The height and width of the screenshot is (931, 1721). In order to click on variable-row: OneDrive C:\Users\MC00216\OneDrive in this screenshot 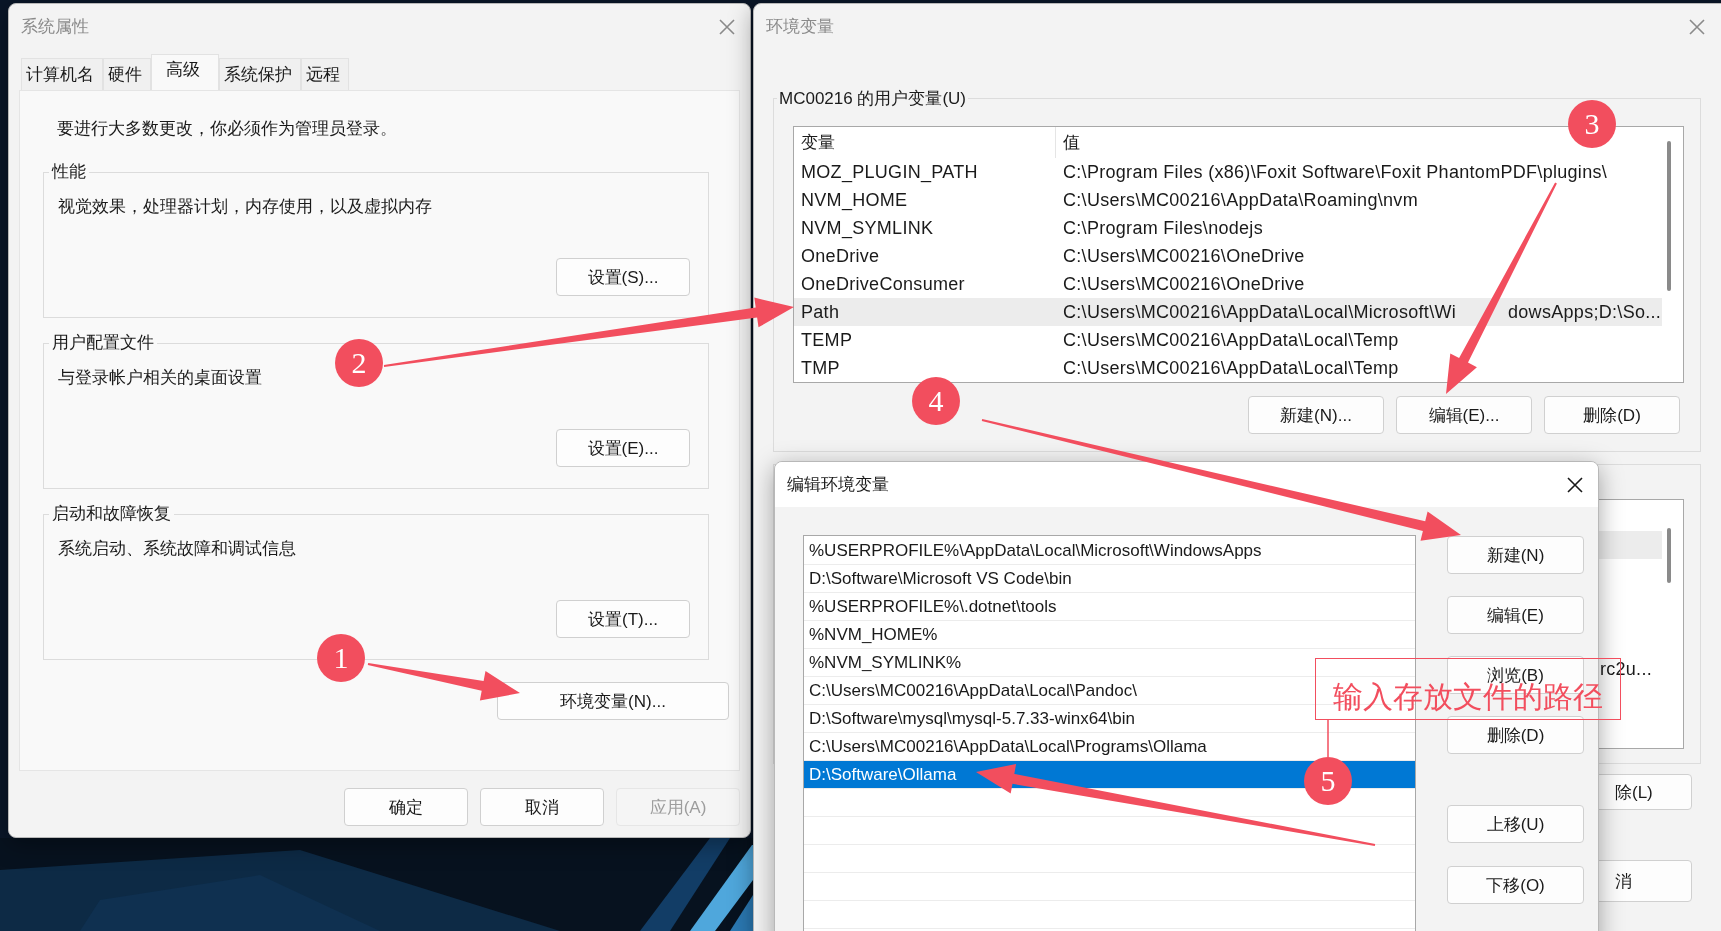, I will do `click(1228, 256)`.